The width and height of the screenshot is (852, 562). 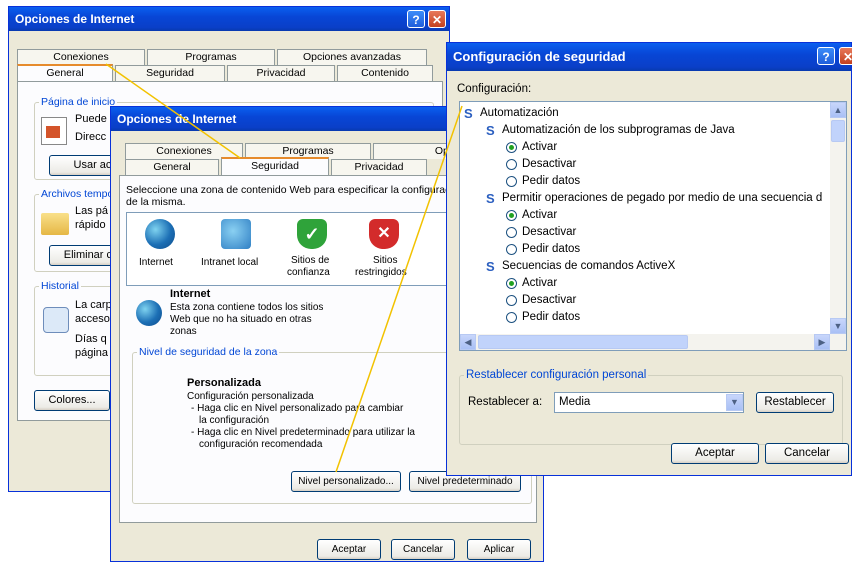 I want to click on globe-icon, so click(x=160, y=234).